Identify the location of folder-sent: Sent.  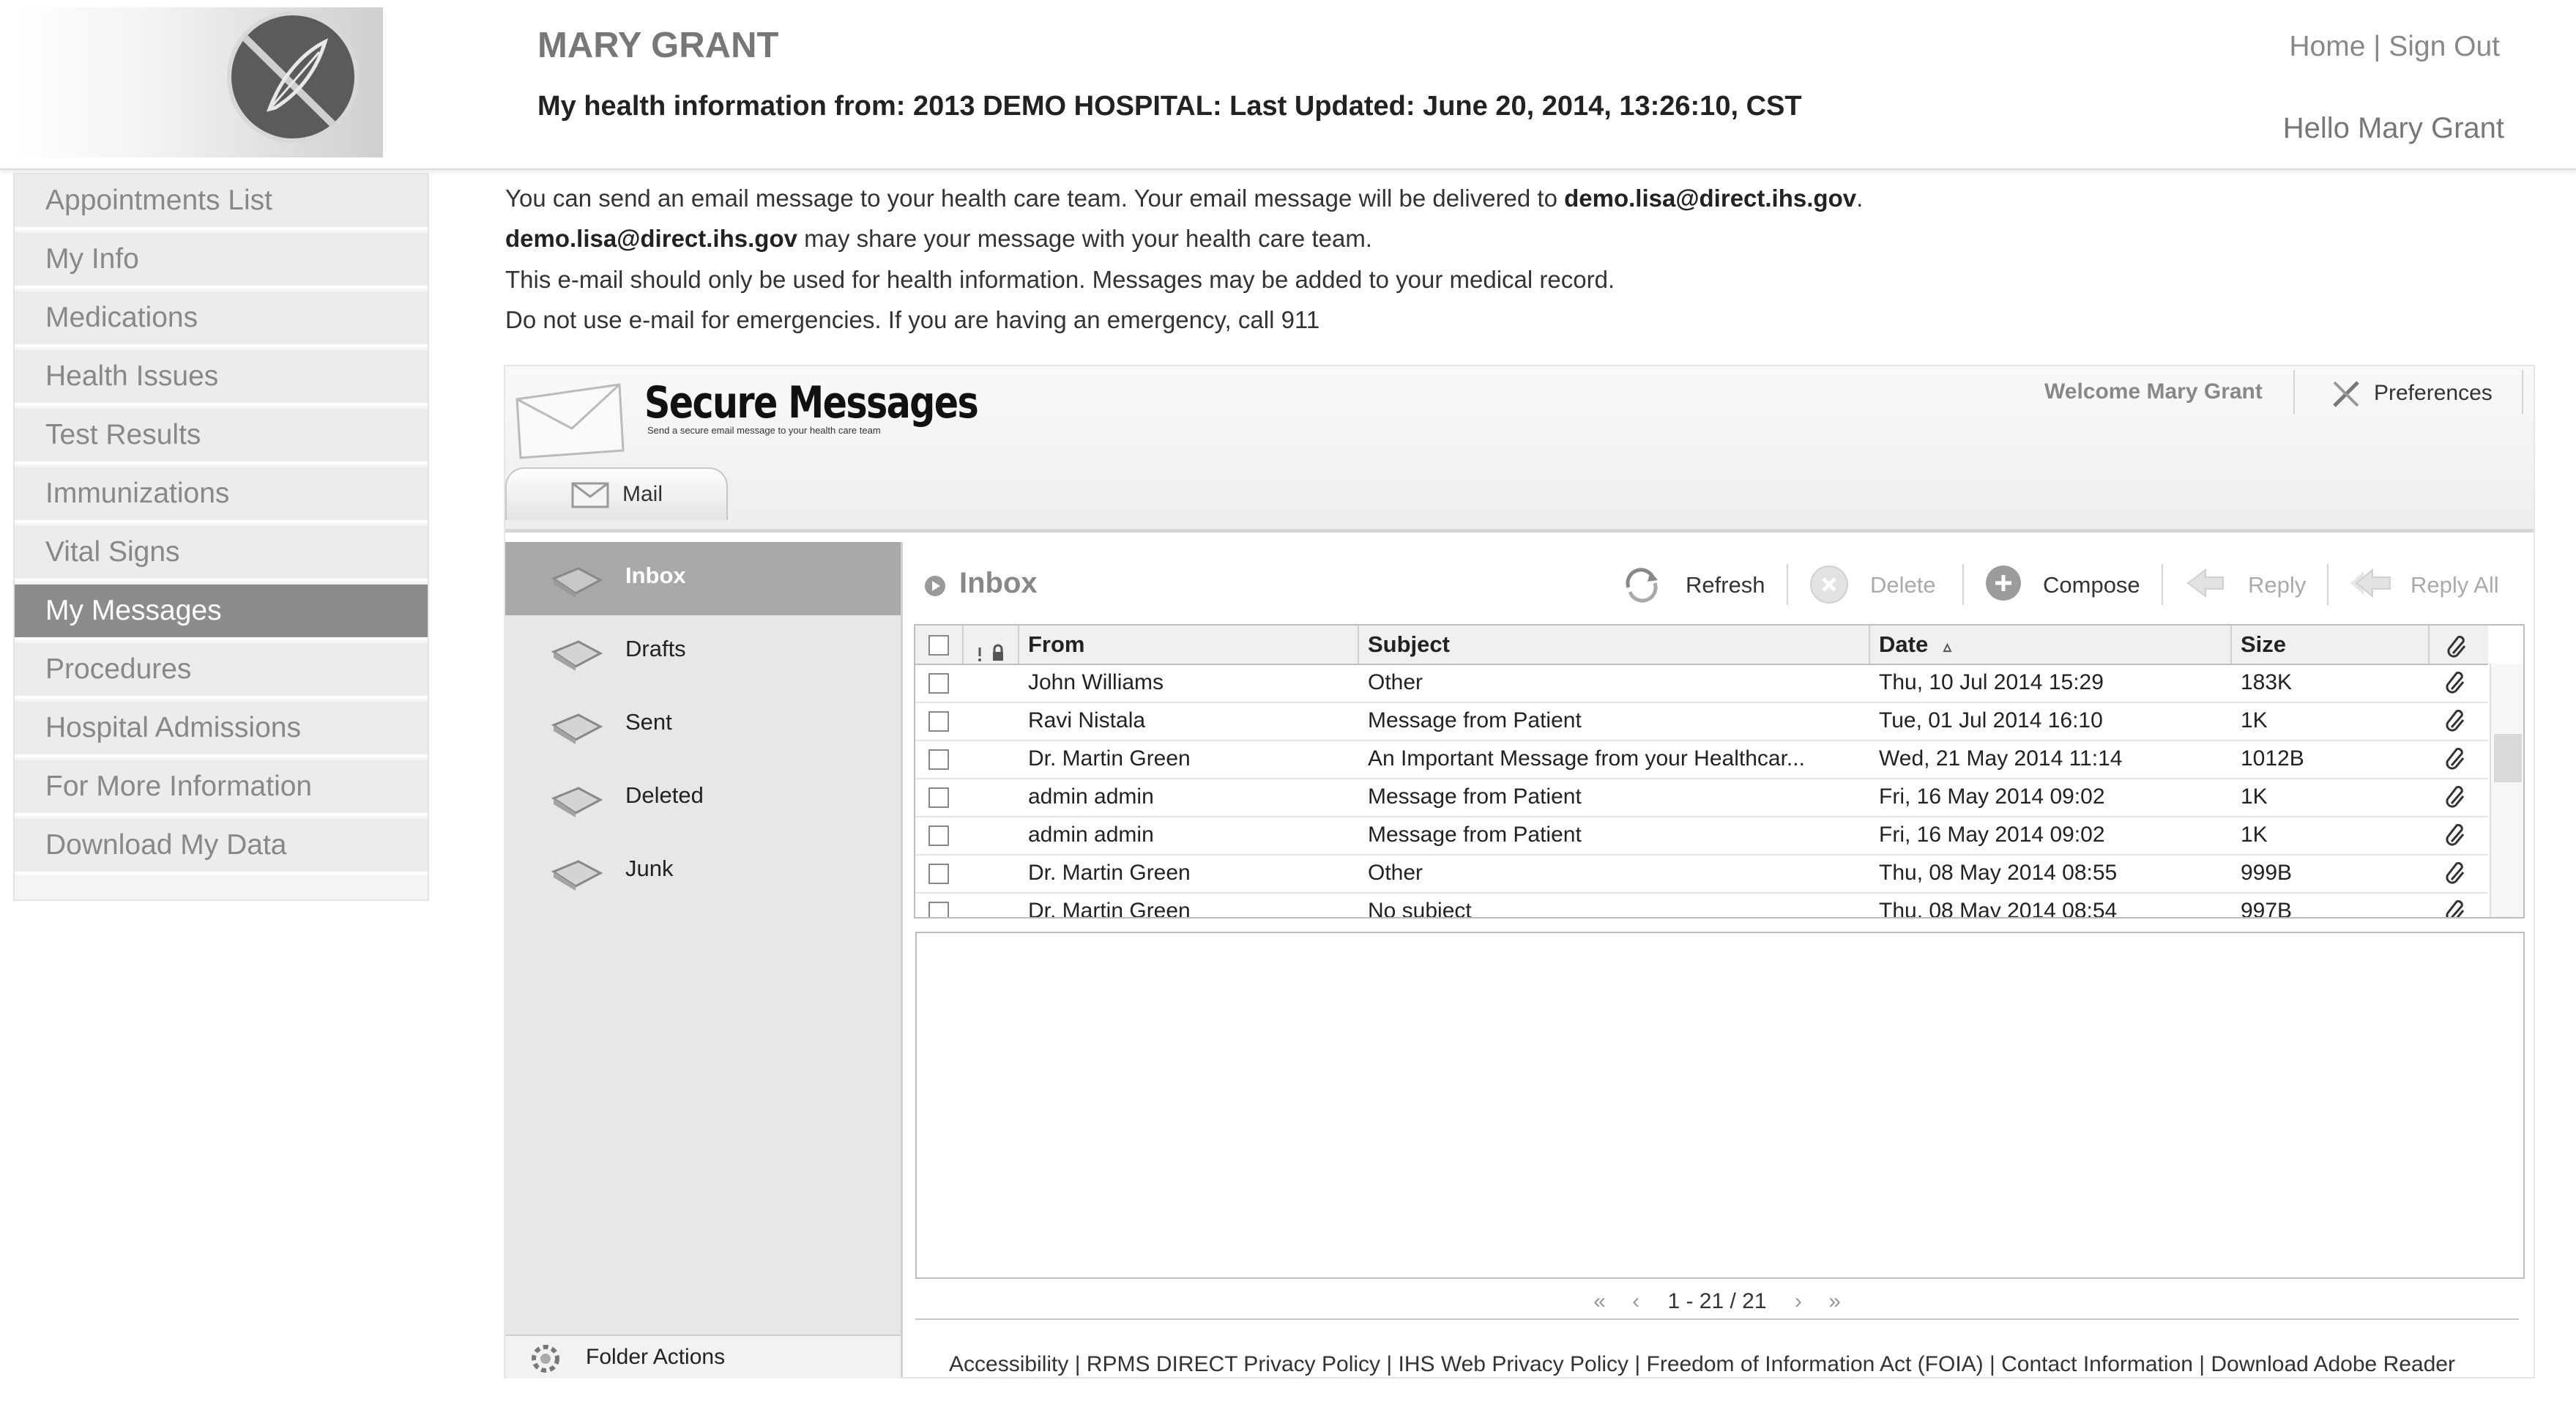
(703, 725).